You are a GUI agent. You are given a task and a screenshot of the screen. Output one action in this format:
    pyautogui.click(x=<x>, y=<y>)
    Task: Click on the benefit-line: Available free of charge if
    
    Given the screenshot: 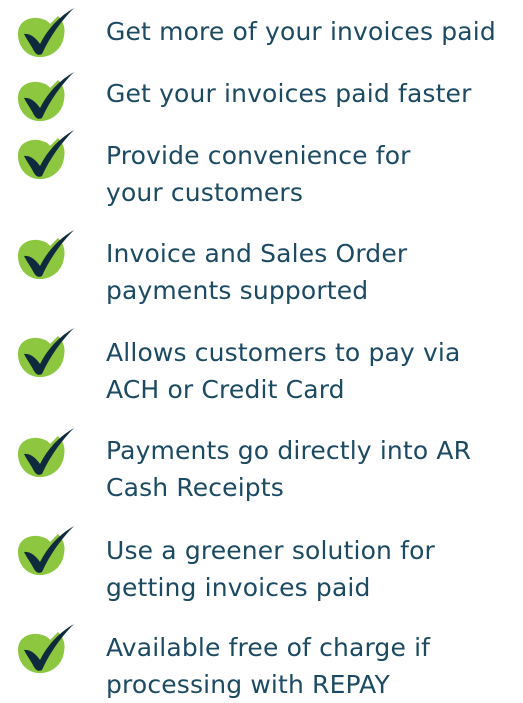 What is the action you would take?
    pyautogui.click(x=268, y=647)
    